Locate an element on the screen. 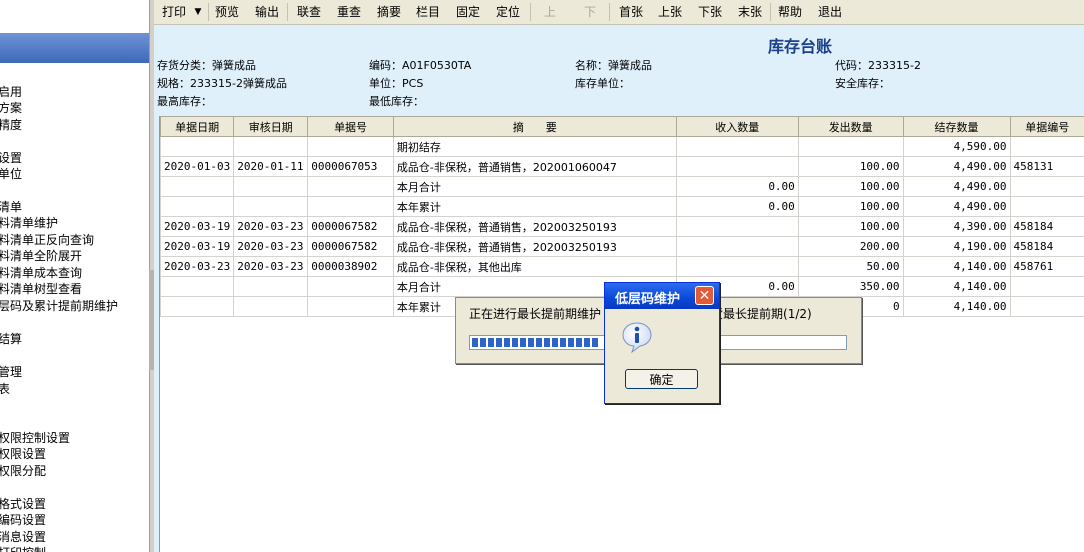 Image resolution: width=1084 pixels, height=552 pixels. up-button: 上 is located at coordinates (550, 12).